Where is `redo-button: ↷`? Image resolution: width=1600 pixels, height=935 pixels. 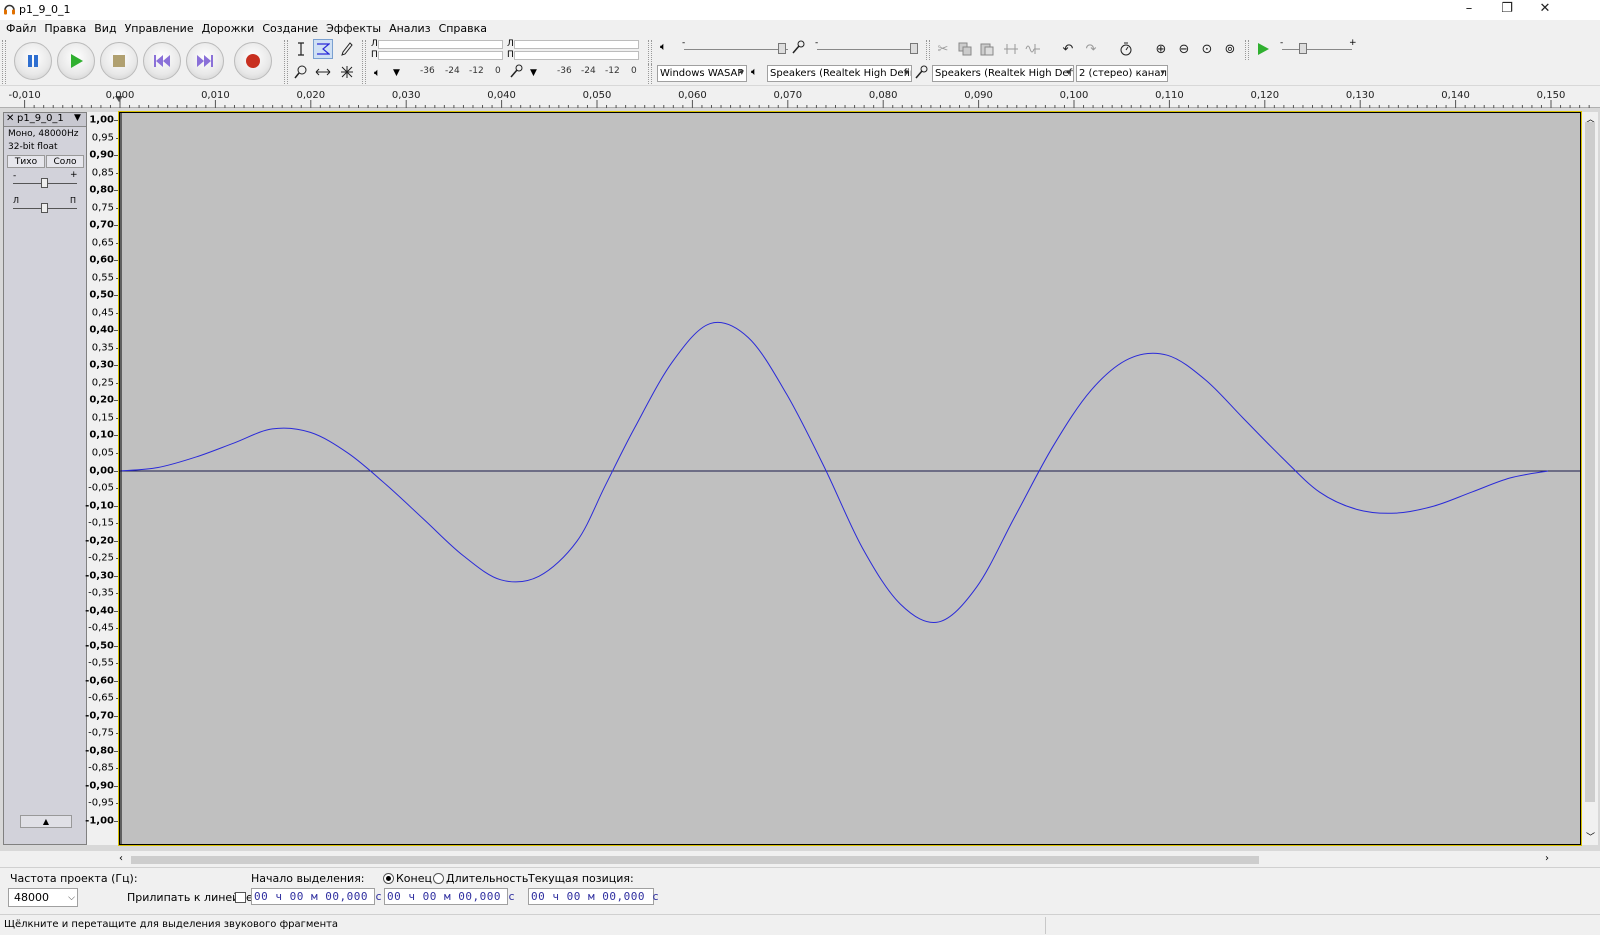
redo-button: ↷ is located at coordinates (1091, 49).